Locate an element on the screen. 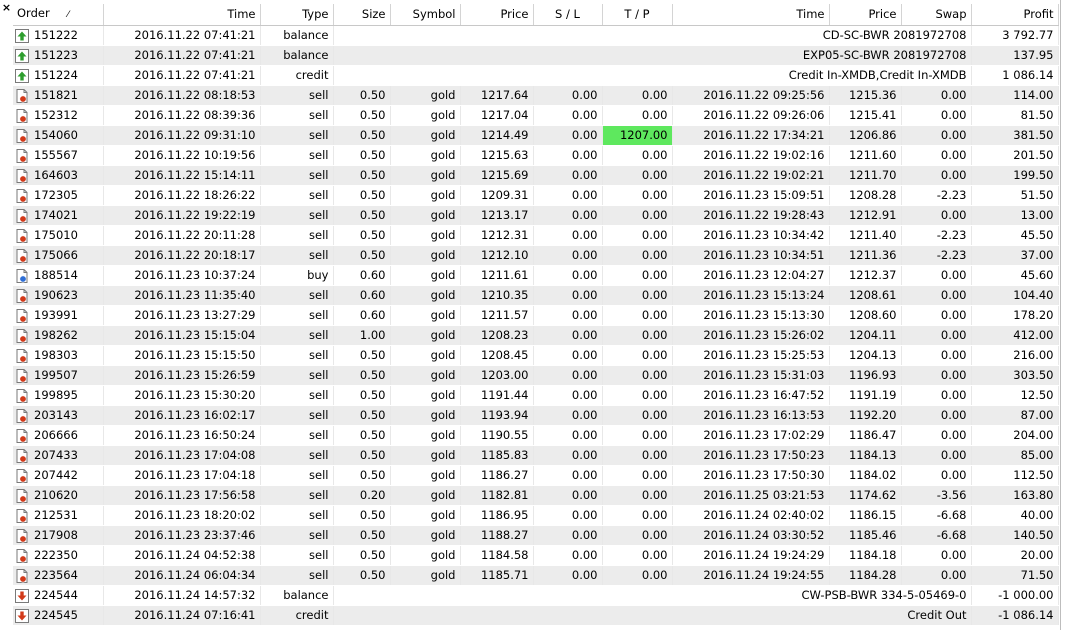  column-header-size: Size is located at coordinates (362, 15).